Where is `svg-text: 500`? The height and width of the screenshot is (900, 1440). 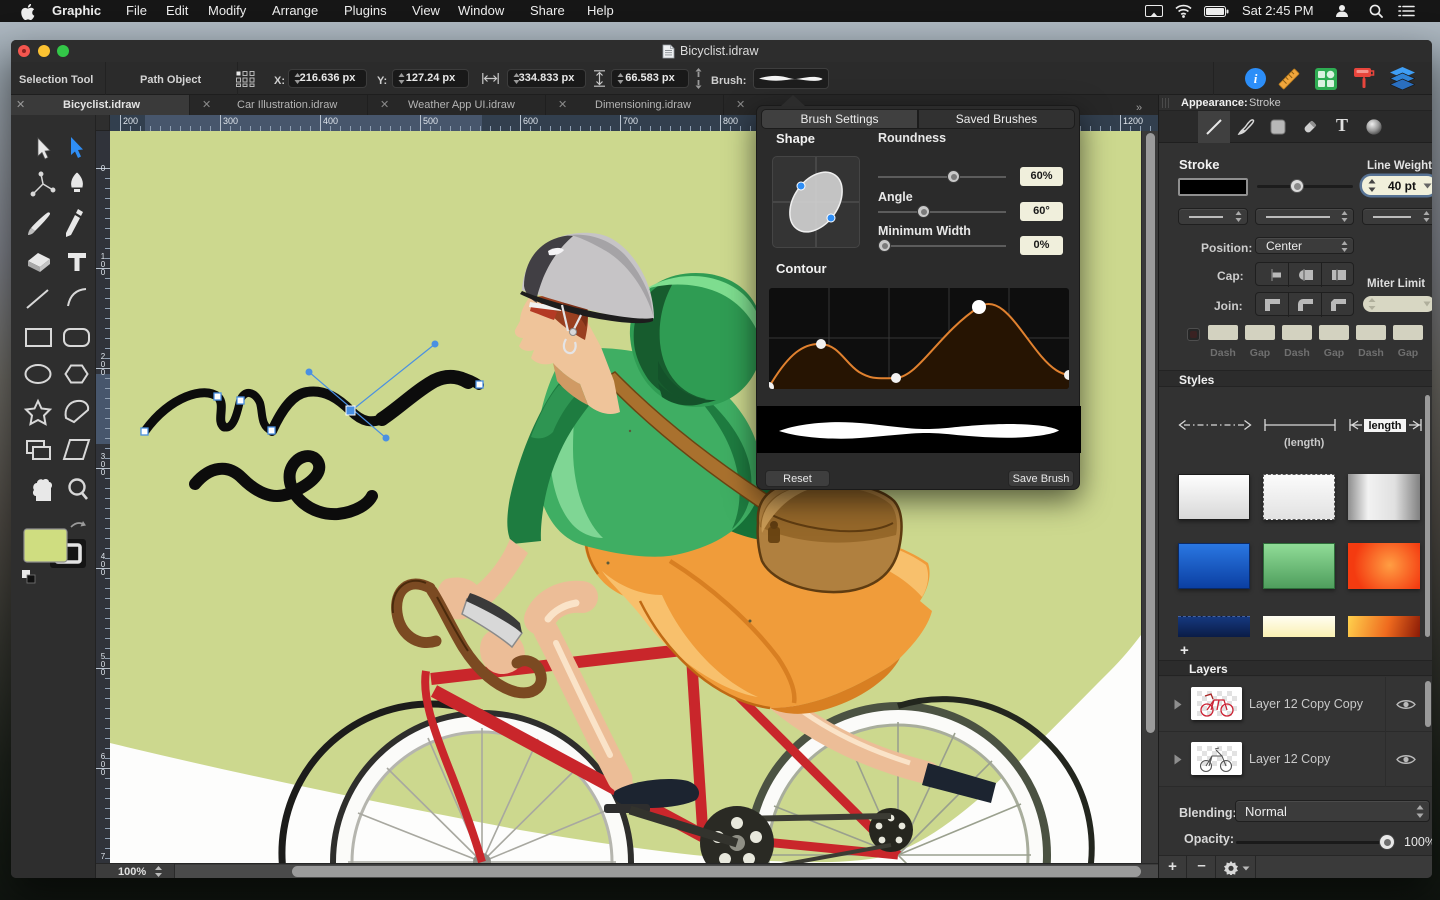 svg-text: 500 is located at coordinates (430, 121).